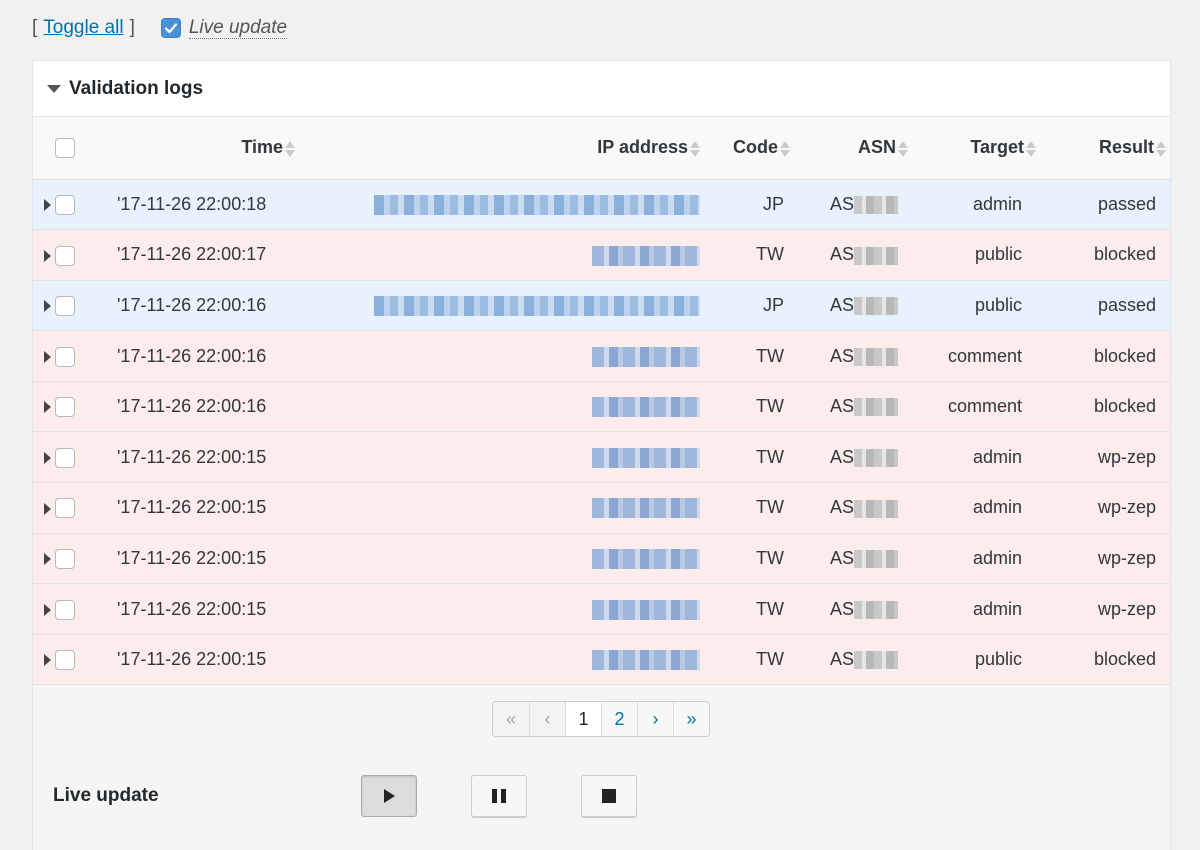  What do you see at coordinates (511, 719) in the screenshot?
I see `first-page-button: «` at bounding box center [511, 719].